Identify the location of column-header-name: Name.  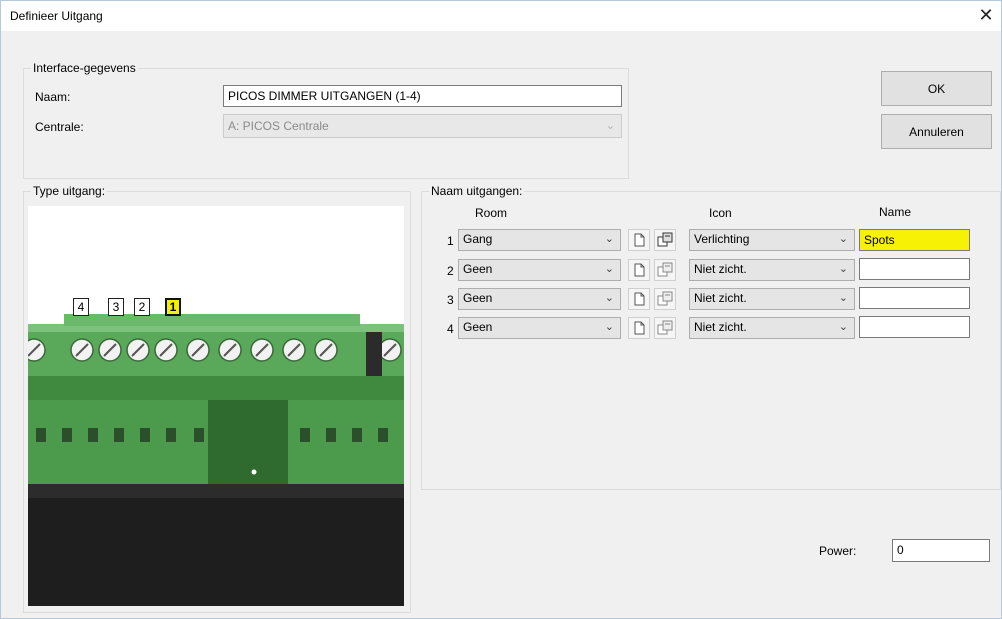
(895, 212).